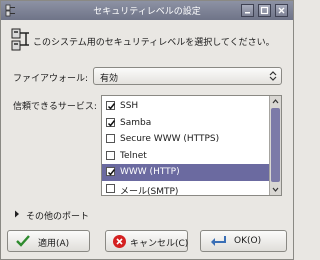  Describe the element at coordinates (170, 139) in the screenshot. I see `service-label: Secure WWW (HTTPS)` at that location.